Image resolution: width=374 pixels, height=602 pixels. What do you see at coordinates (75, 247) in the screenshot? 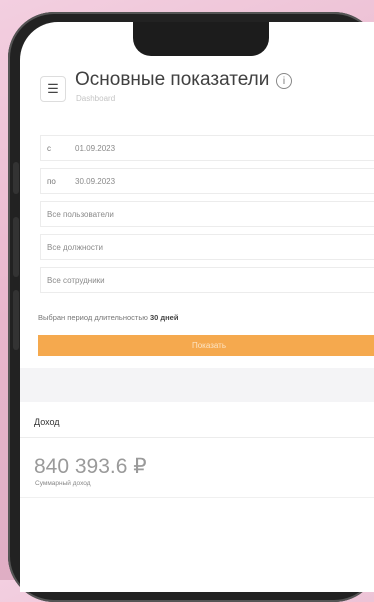
I see `positions-select-value: Все должности` at bounding box center [75, 247].